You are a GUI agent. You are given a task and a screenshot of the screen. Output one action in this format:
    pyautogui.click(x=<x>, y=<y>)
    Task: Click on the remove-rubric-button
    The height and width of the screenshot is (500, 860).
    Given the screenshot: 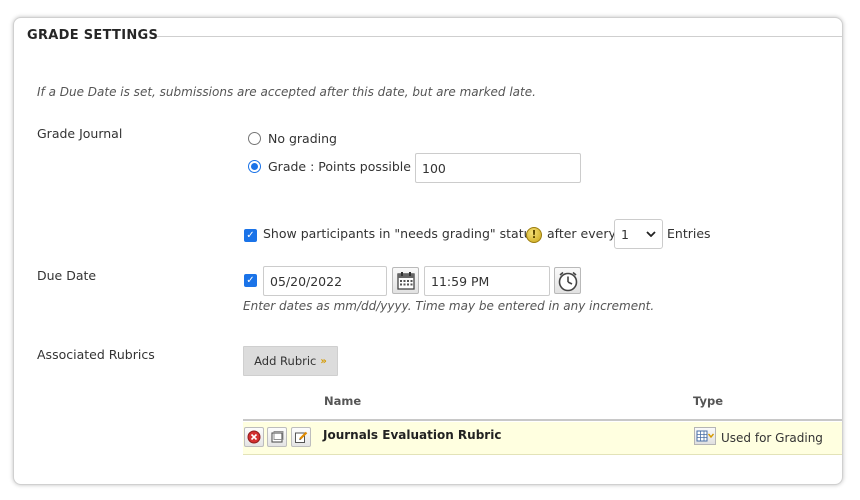 What is the action you would take?
    pyautogui.click(x=254, y=437)
    